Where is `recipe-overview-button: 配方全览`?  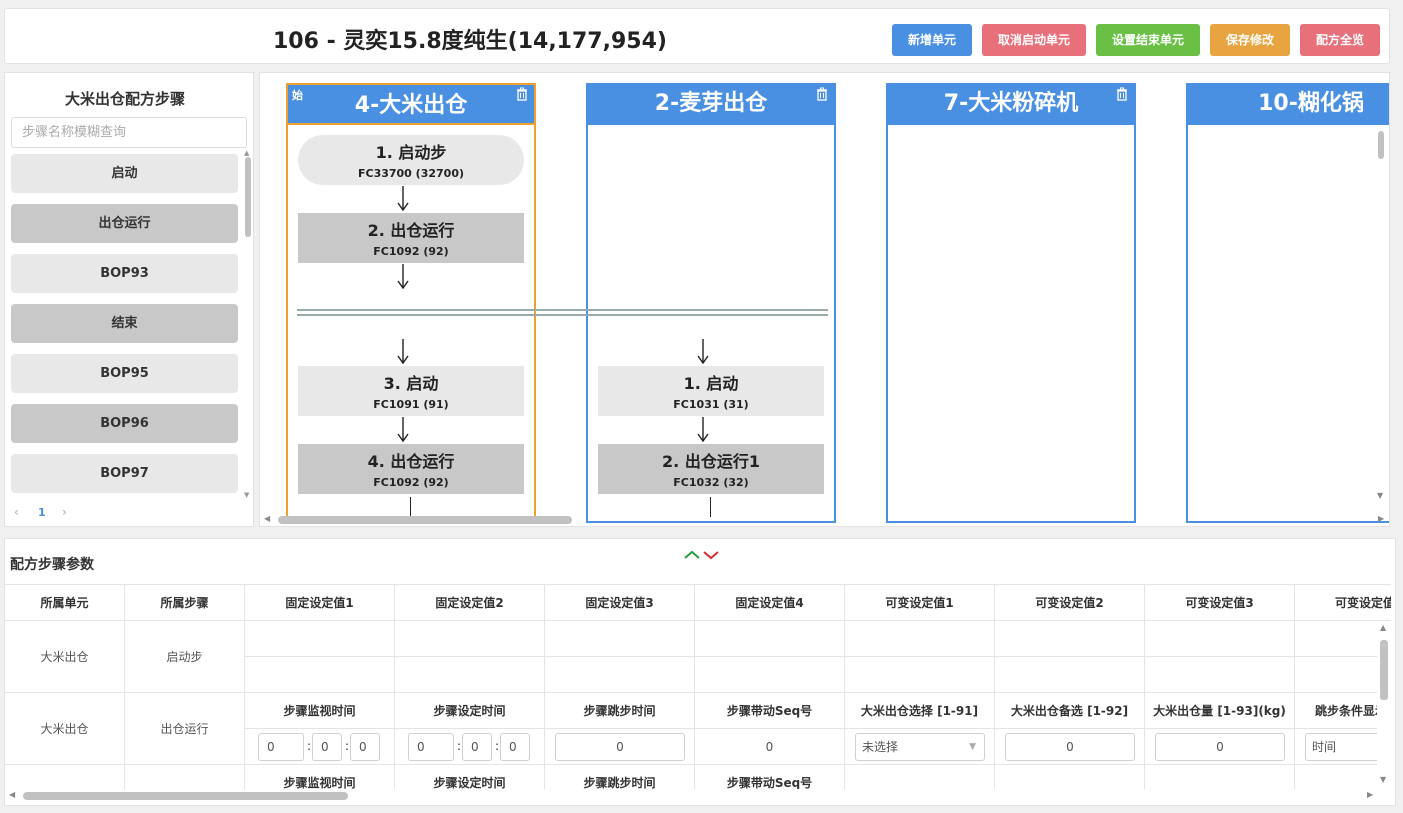
recipe-overview-button: 配方全览 is located at coordinates (1340, 40).